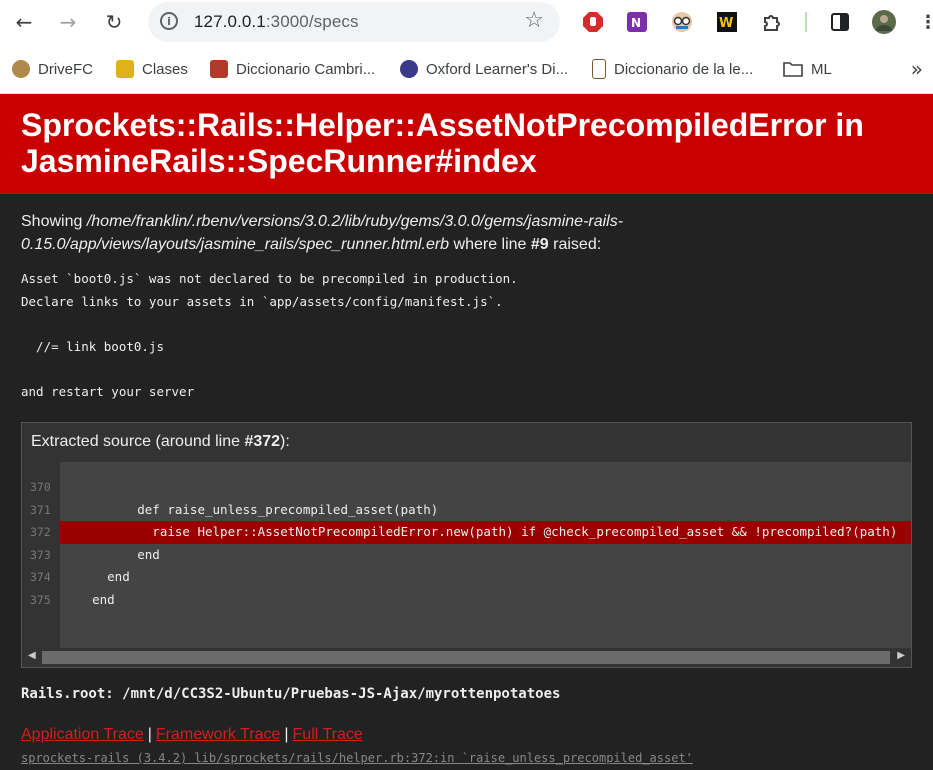 The width and height of the screenshot is (933, 770). What do you see at coordinates (82, 734) in the screenshot?
I see `application-trace-link: Application Trace` at bounding box center [82, 734].